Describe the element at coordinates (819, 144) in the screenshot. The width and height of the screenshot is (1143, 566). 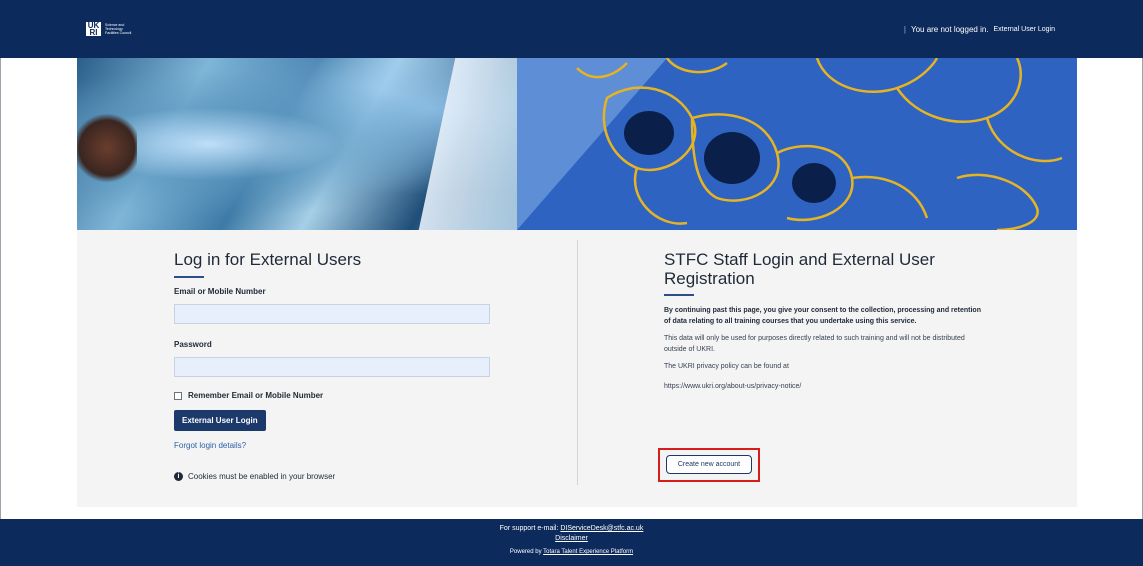
I see `hero-network-pattern` at that location.